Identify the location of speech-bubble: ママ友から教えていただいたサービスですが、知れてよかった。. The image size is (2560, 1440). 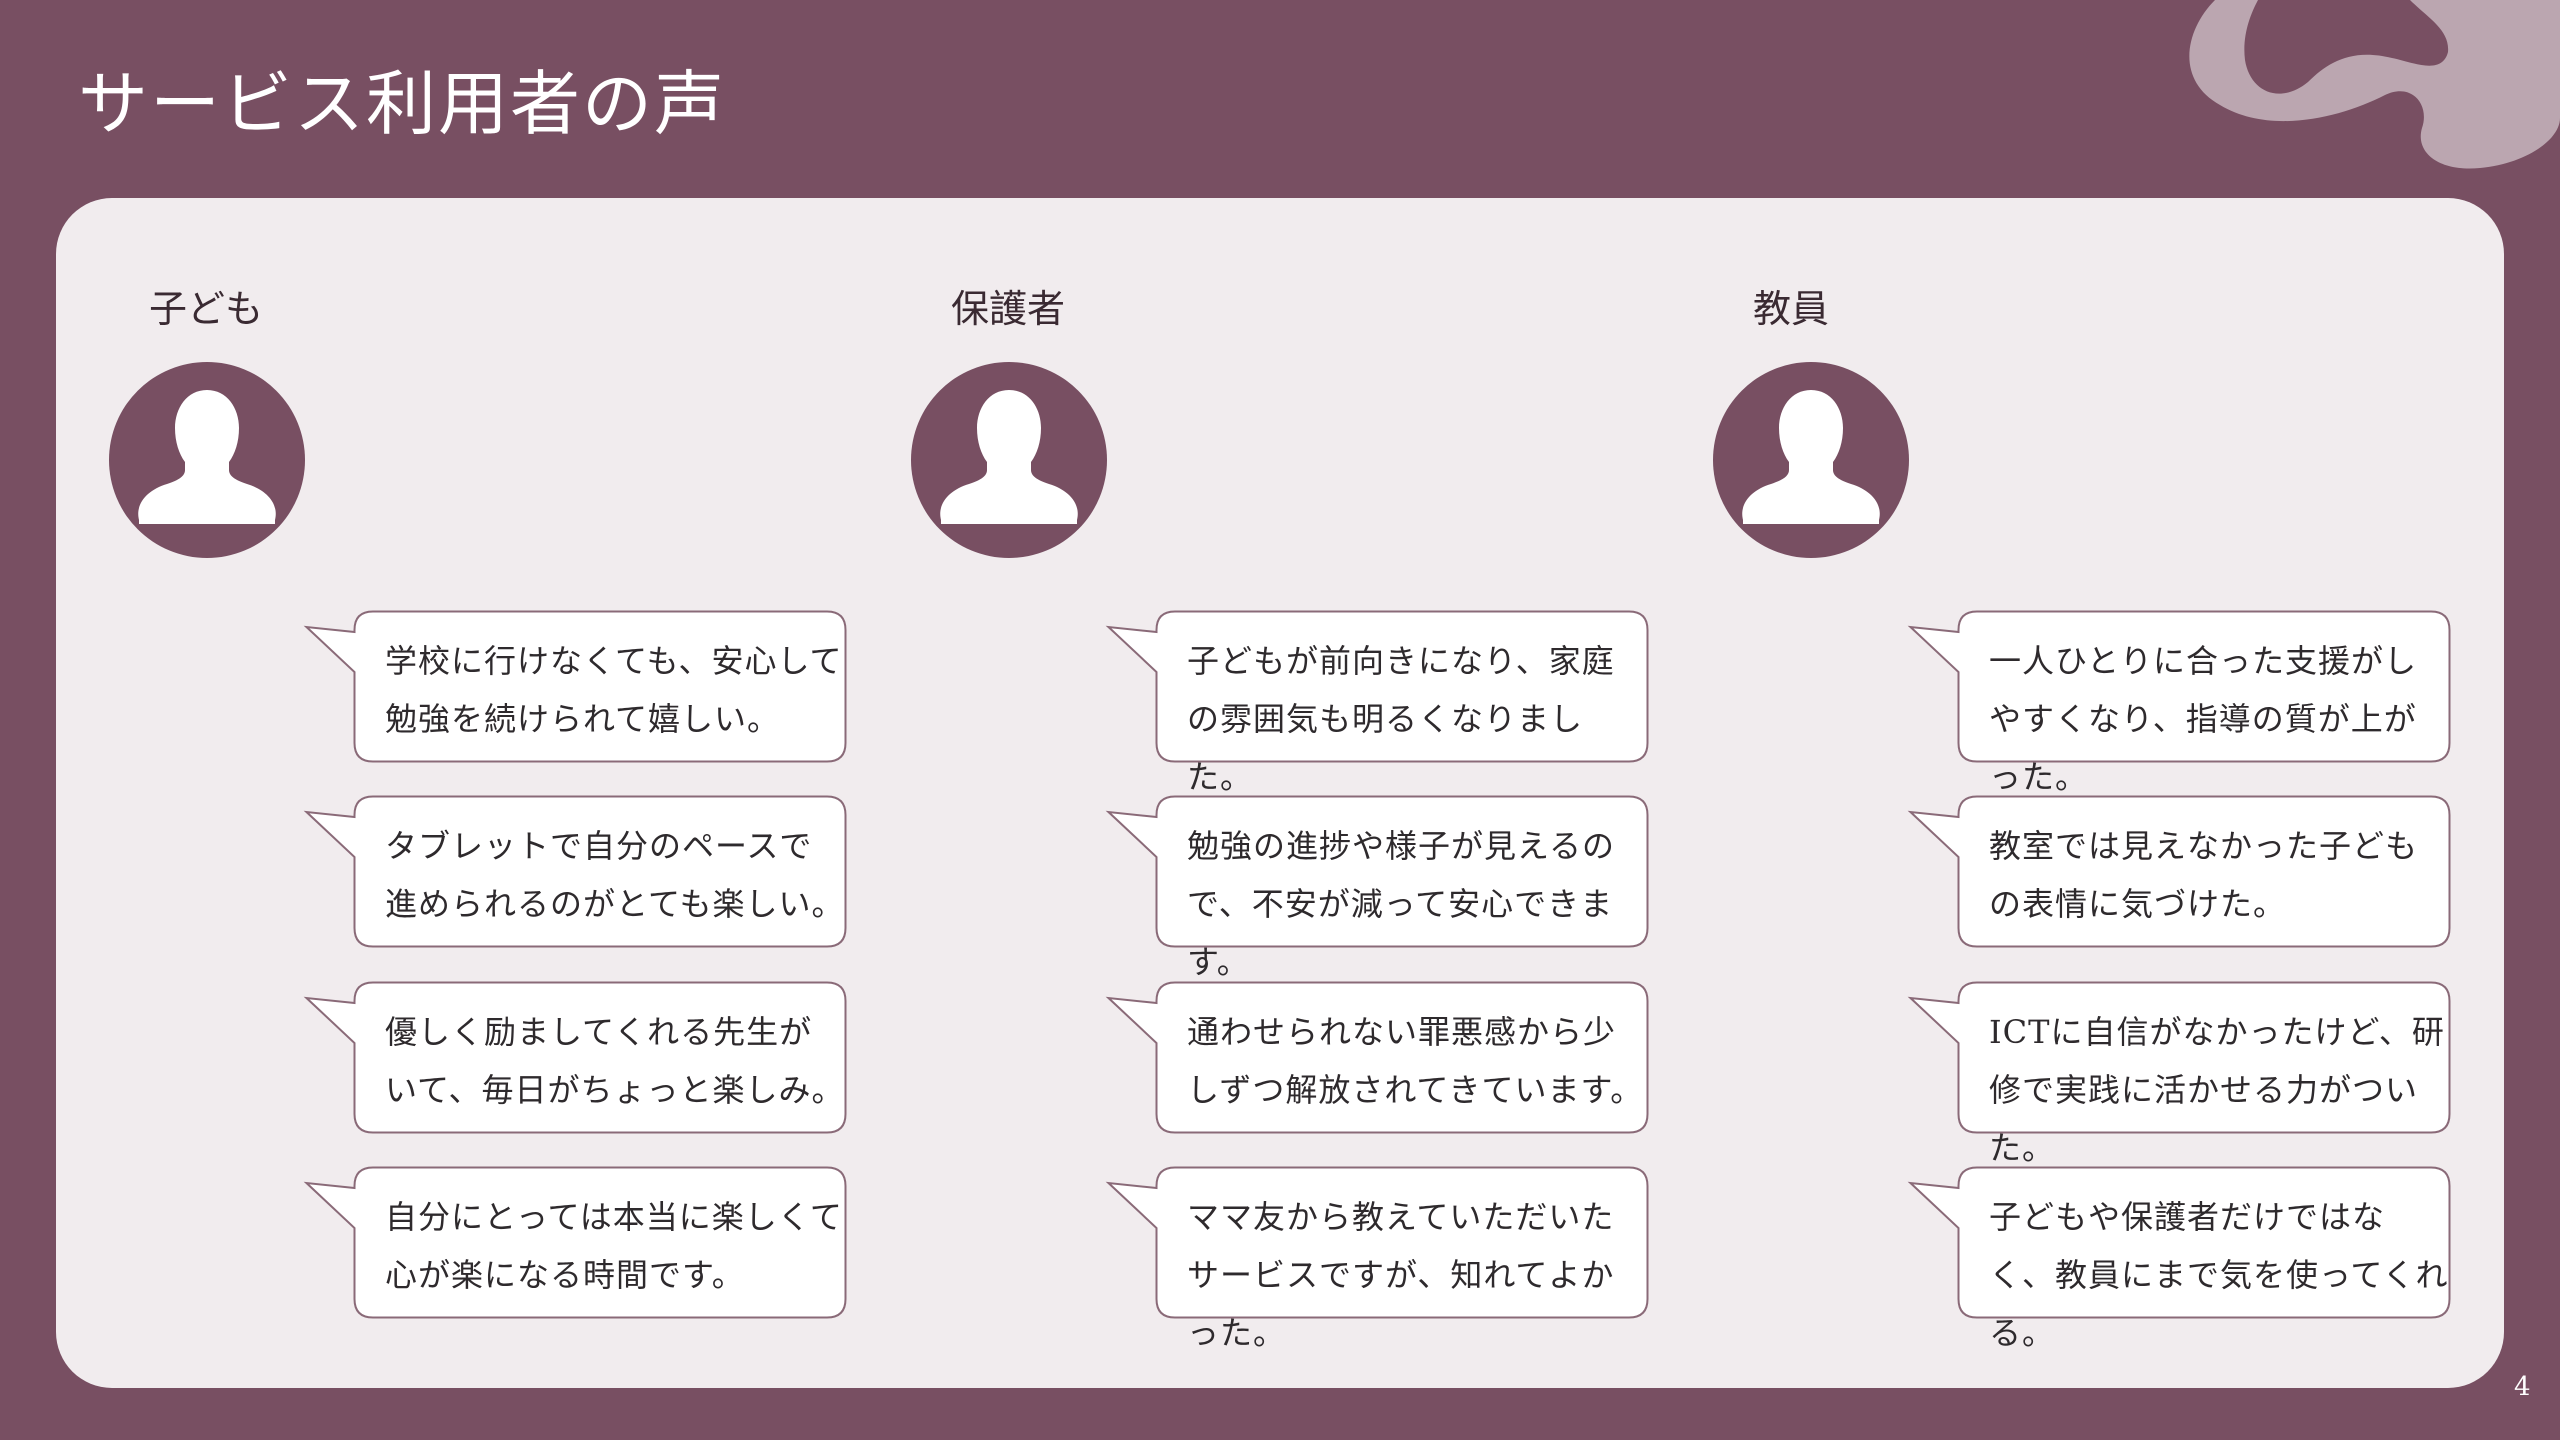
(1377, 1259).